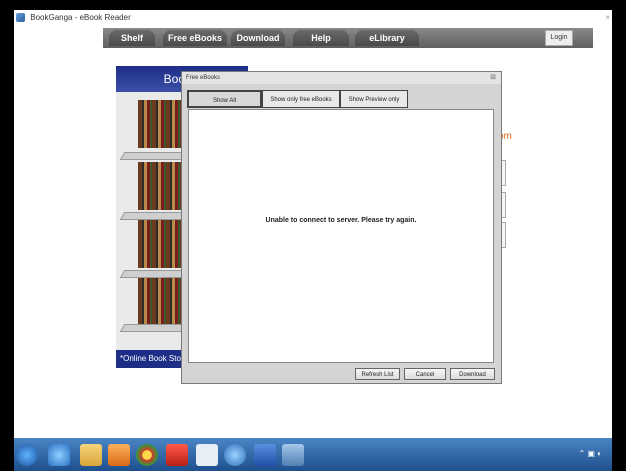 The width and height of the screenshot is (626, 471). Describe the element at coordinates (619, 235) in the screenshot. I see `screen-right-border` at that location.